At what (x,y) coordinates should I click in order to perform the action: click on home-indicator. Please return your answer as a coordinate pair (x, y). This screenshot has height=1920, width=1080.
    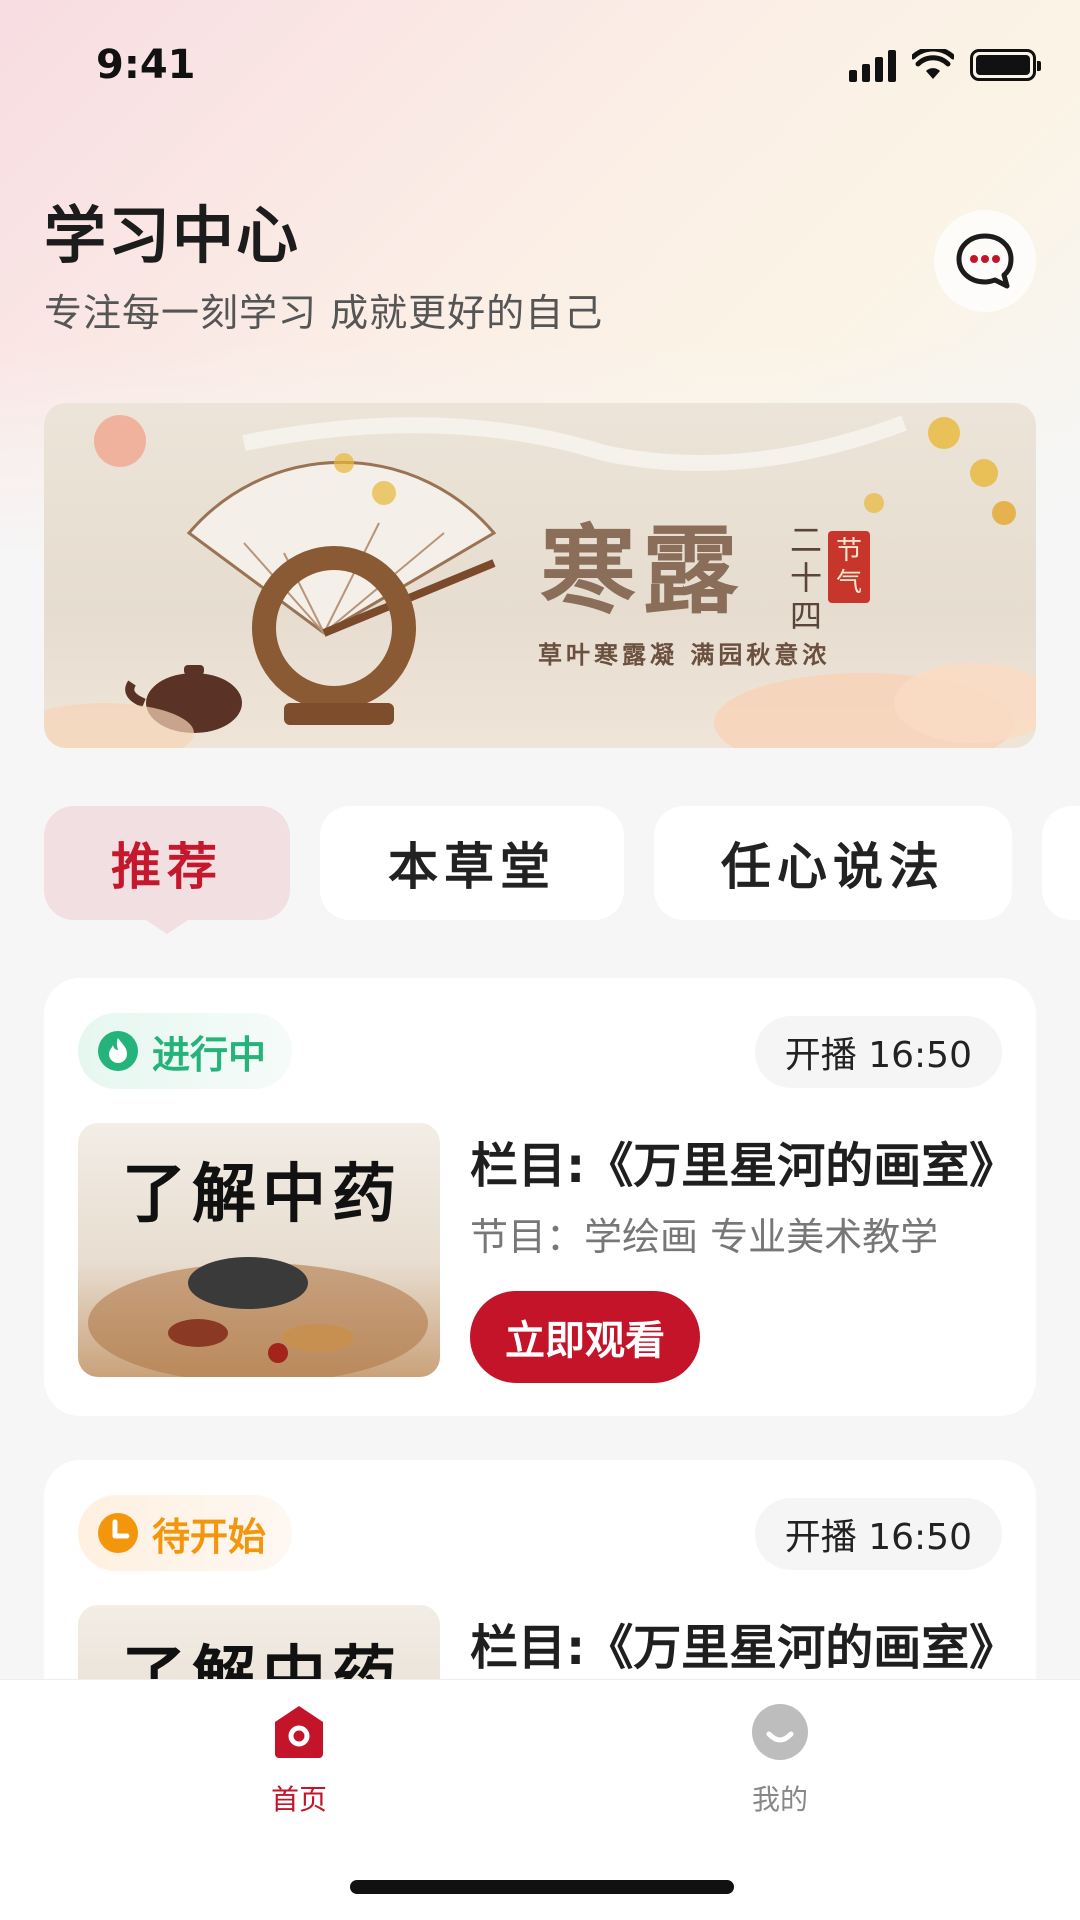
    Looking at the image, I should click on (542, 1887).